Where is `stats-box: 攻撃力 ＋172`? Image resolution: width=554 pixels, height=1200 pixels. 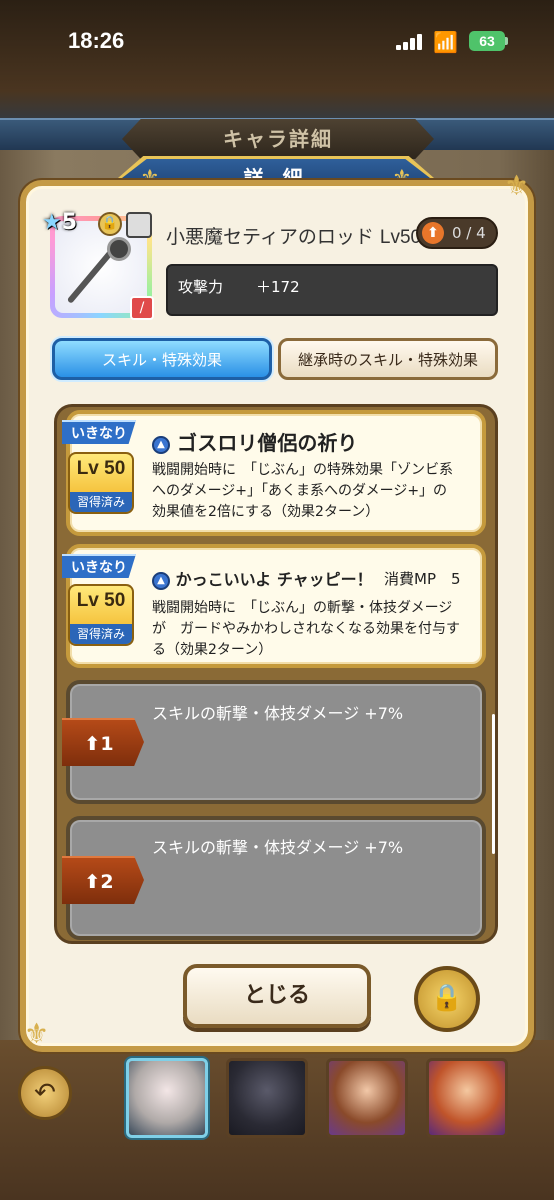 stats-box: 攻撃力 ＋172 is located at coordinates (332, 290).